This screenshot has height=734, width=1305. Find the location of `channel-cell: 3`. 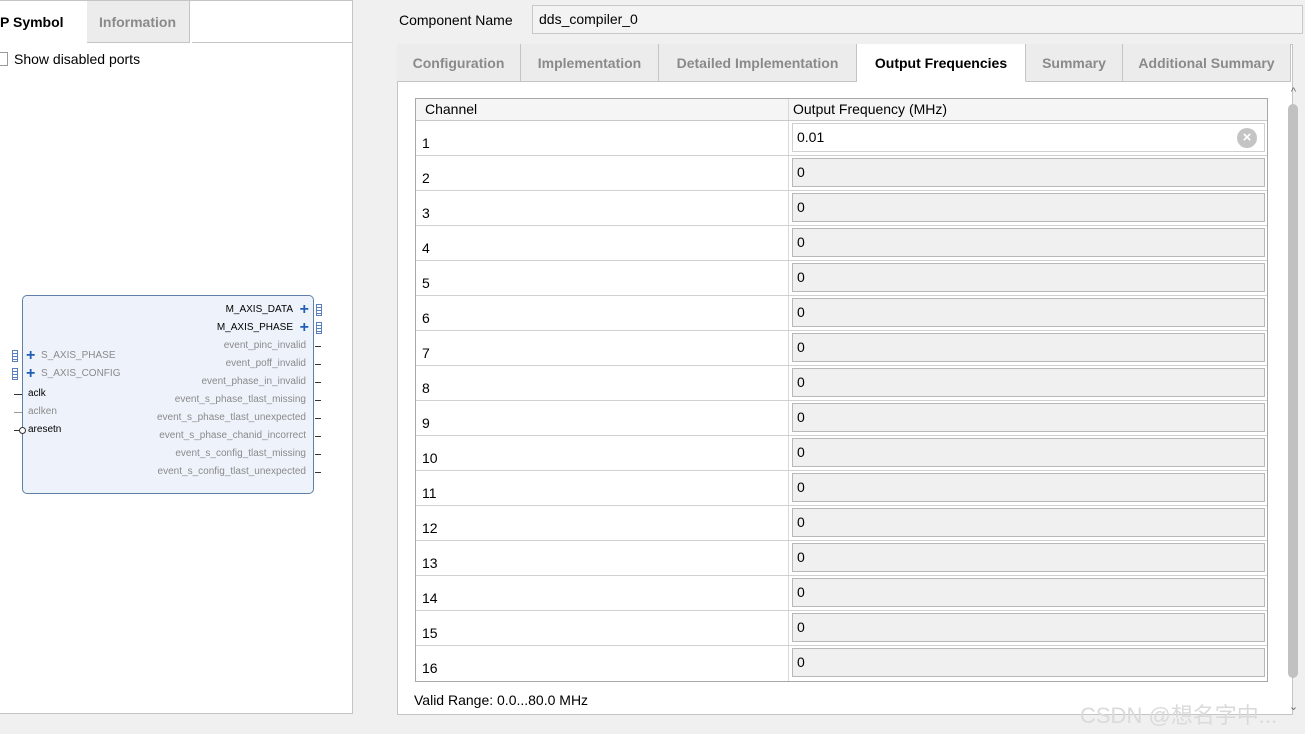

channel-cell: 3 is located at coordinates (602, 208).